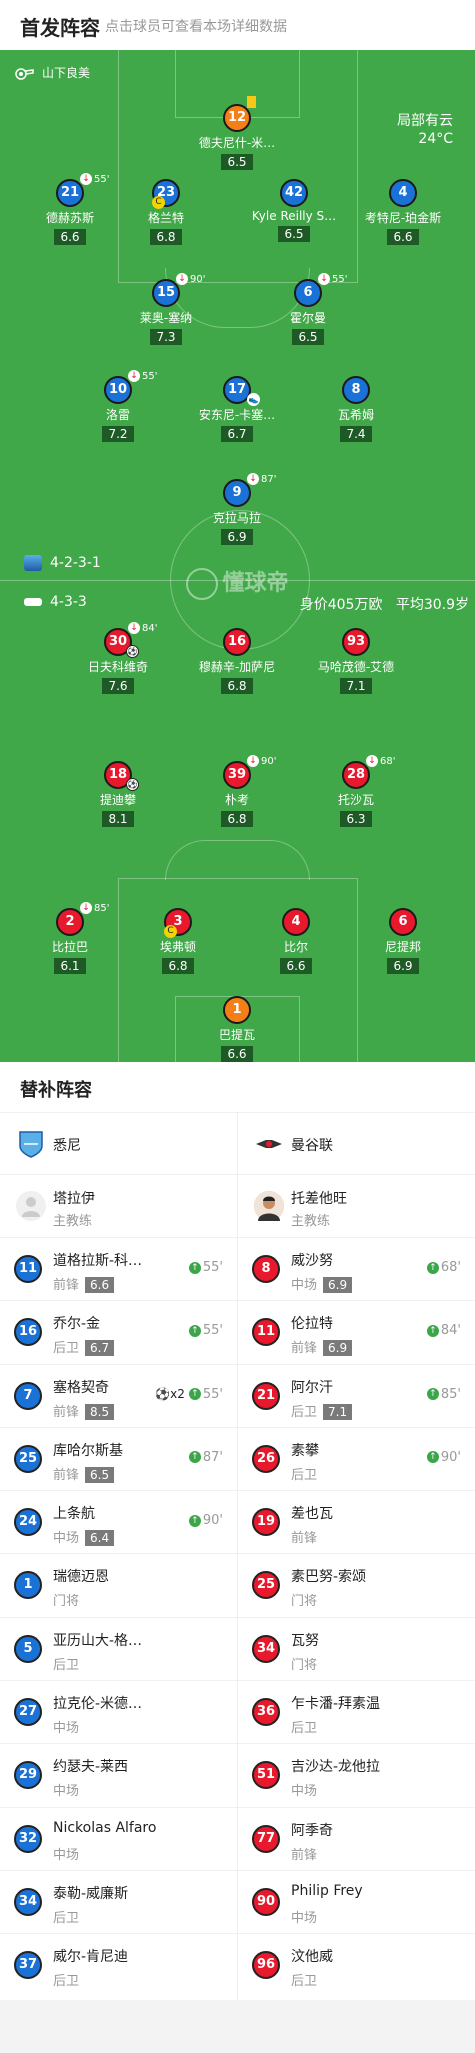  I want to click on sub-position: 前锋 6.6, so click(84, 1283).